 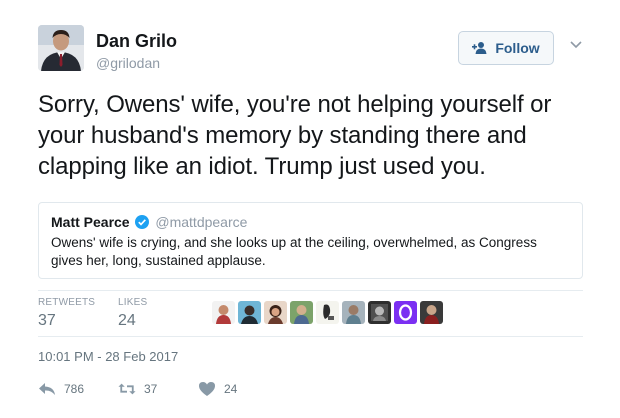 I want to click on tweet-actions: 786 37 24, so click(x=188, y=391).